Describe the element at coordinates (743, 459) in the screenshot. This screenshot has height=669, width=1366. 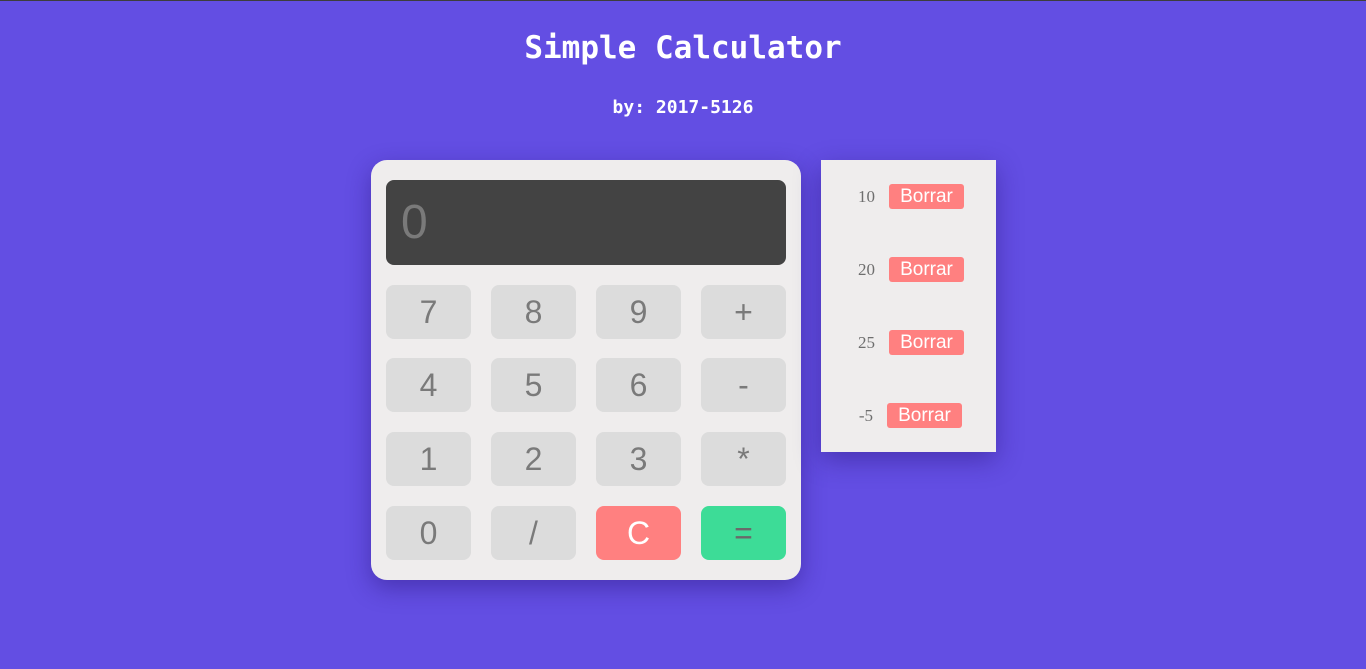
I see `key-multiply: *` at that location.